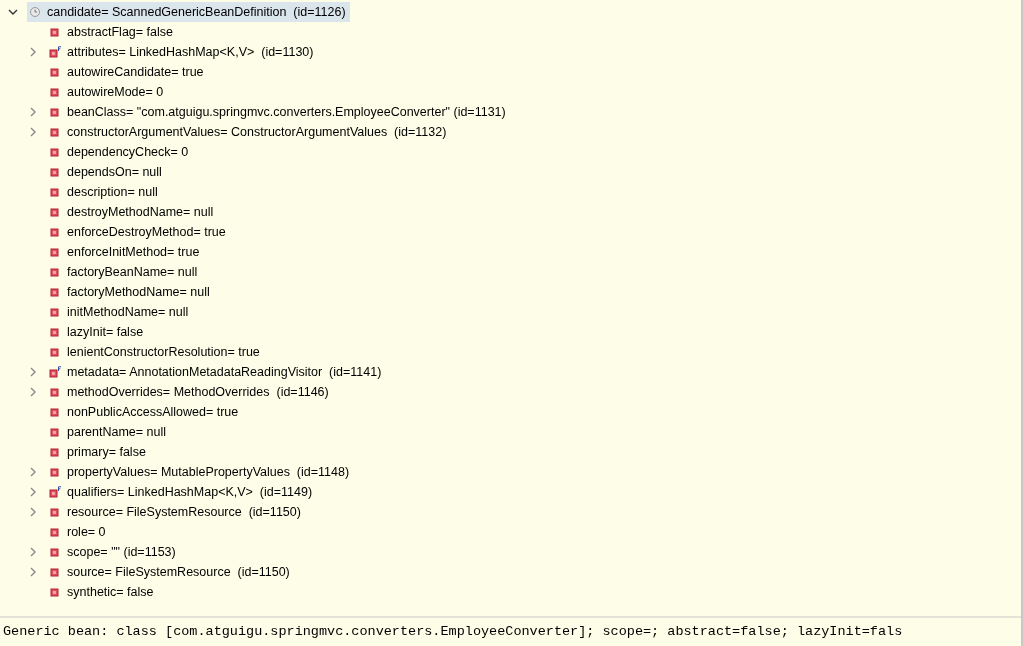  I want to click on tree-row-highlight: candidate= ScannedGenericBeanDefinition (id=1126), so click(188, 12).